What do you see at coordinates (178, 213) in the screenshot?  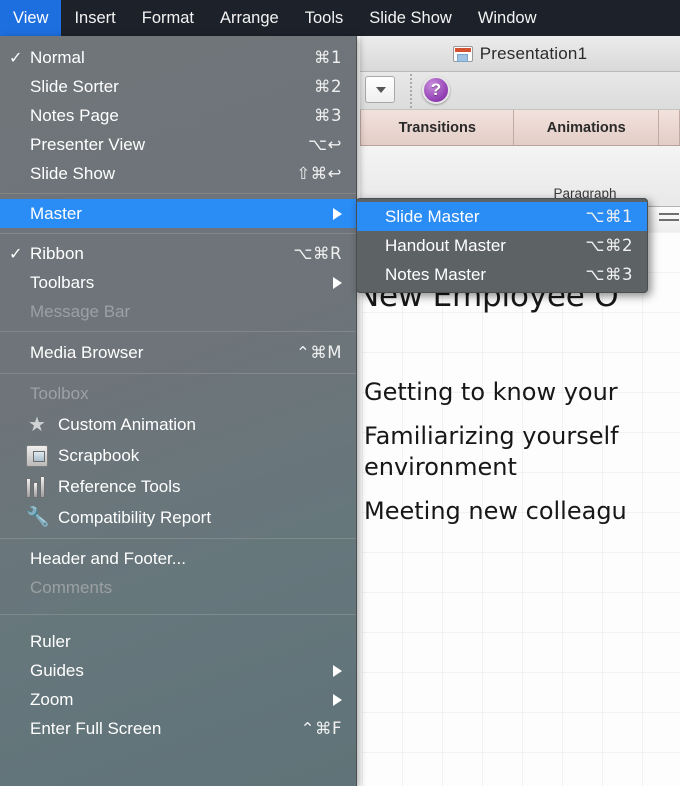 I see `menu-item-master: Master` at bounding box center [178, 213].